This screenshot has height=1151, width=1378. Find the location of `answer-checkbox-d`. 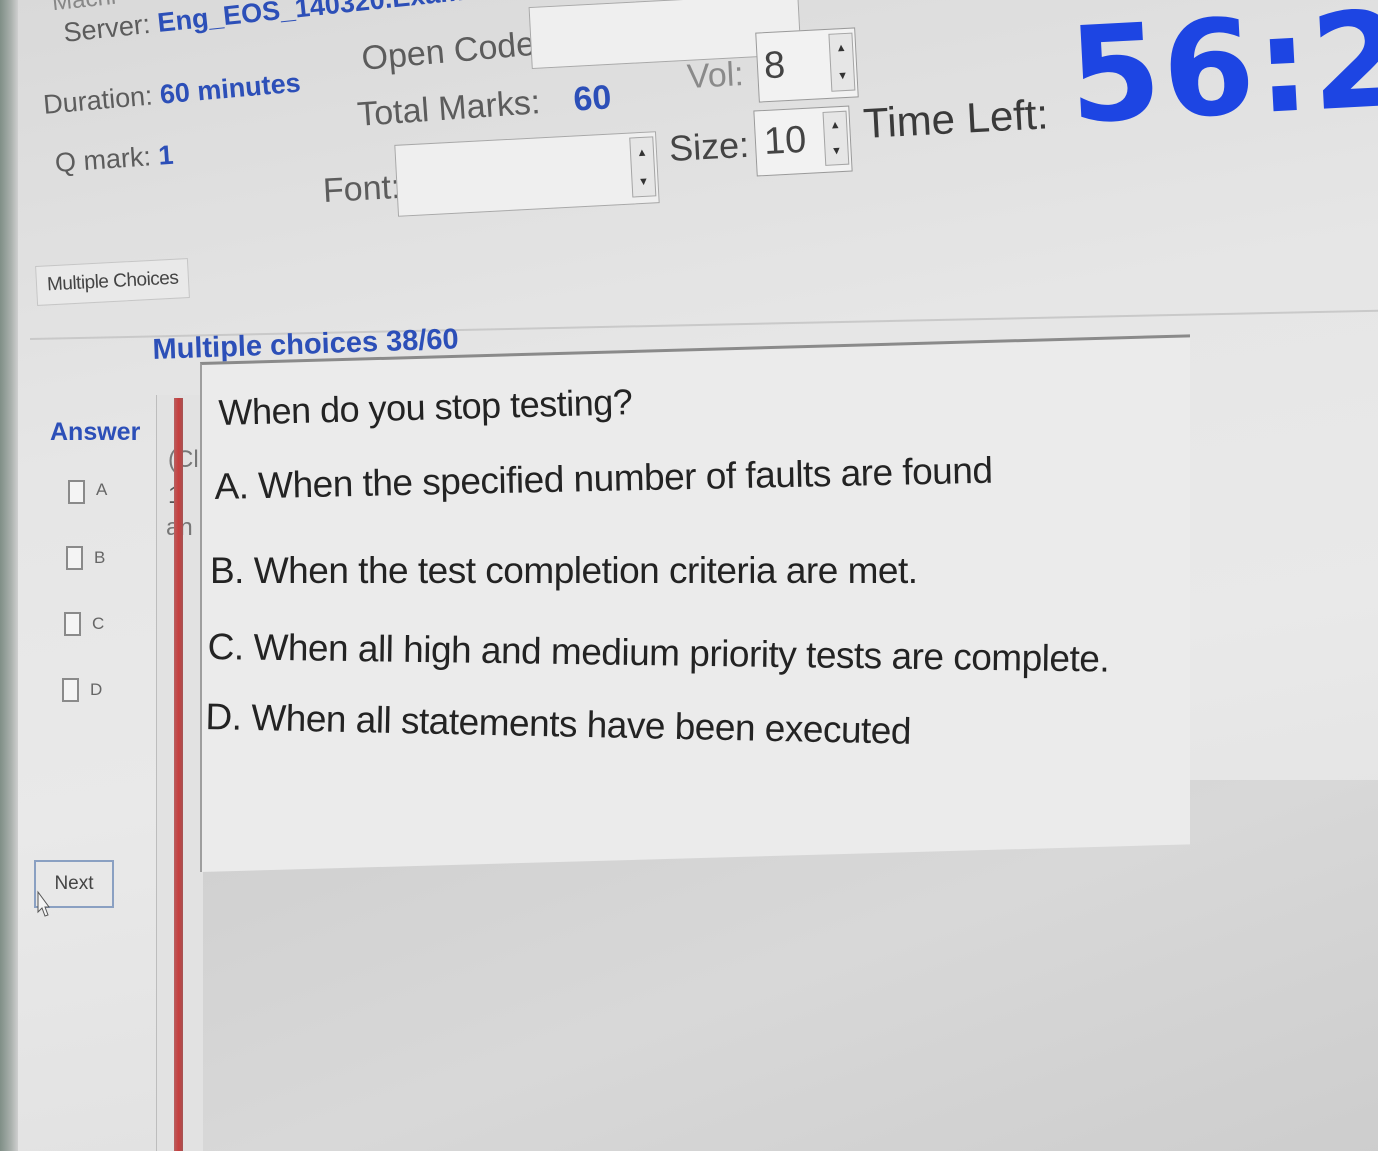

answer-checkbox-d is located at coordinates (70, 690).